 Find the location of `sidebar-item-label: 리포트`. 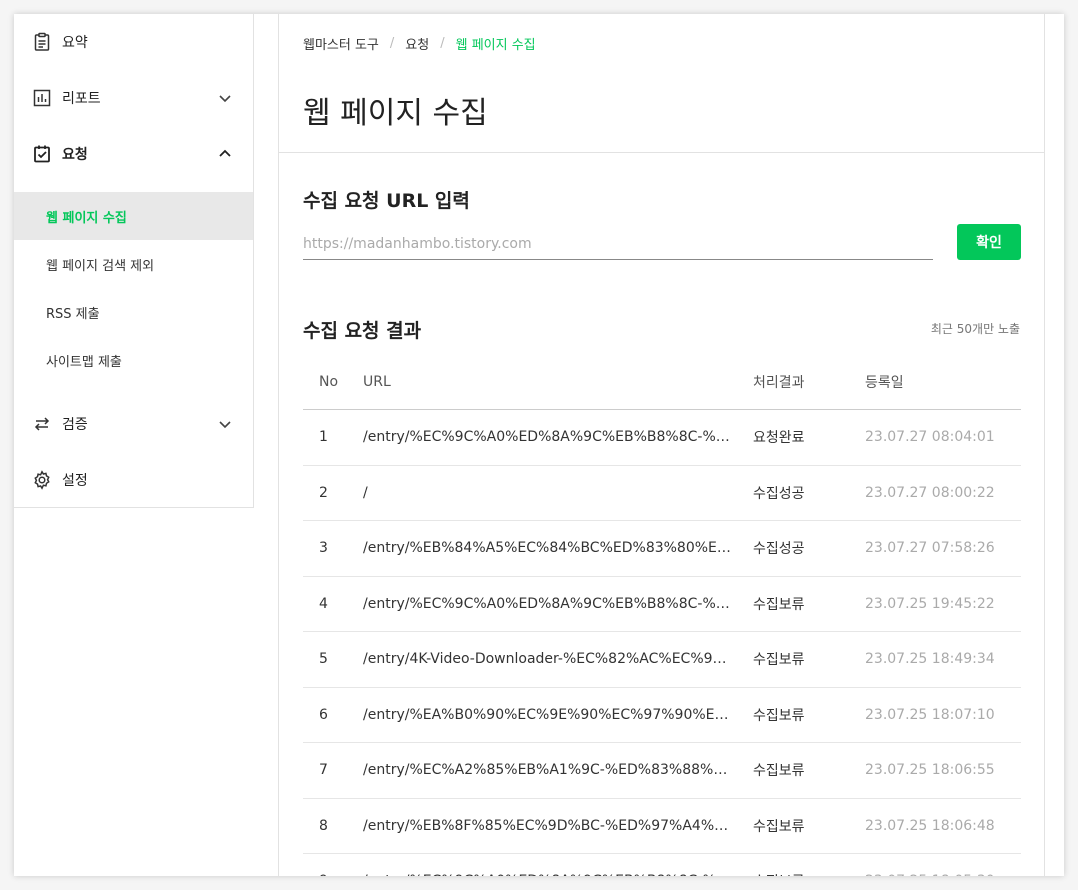

sidebar-item-label: 리포트 is located at coordinates (81, 99).